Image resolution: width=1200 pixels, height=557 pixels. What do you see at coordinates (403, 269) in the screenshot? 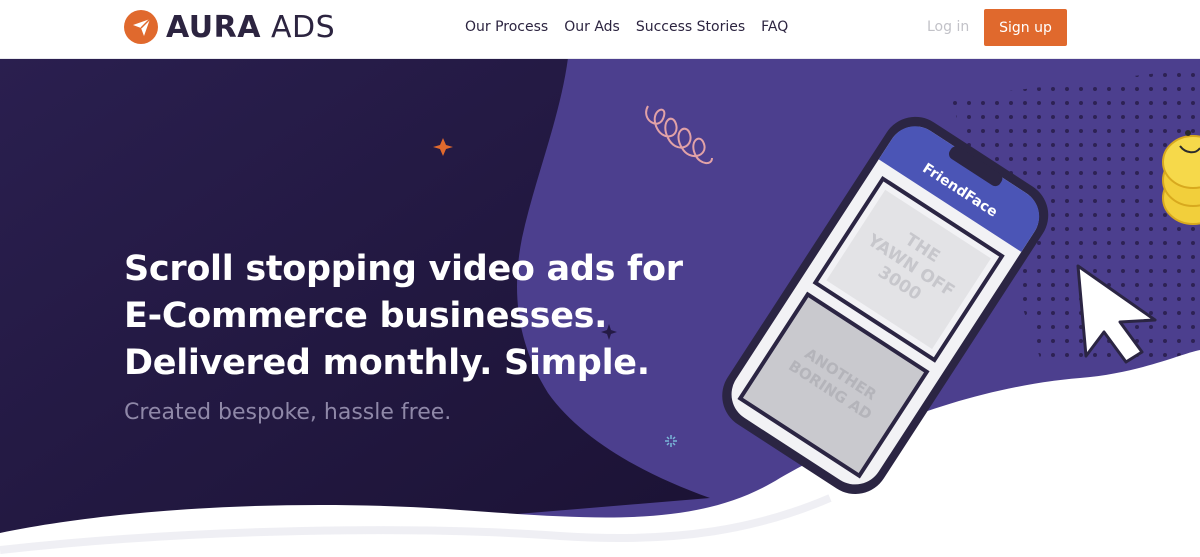
I see `hero-title-line-1: Scroll stopping video ads for` at bounding box center [403, 269].